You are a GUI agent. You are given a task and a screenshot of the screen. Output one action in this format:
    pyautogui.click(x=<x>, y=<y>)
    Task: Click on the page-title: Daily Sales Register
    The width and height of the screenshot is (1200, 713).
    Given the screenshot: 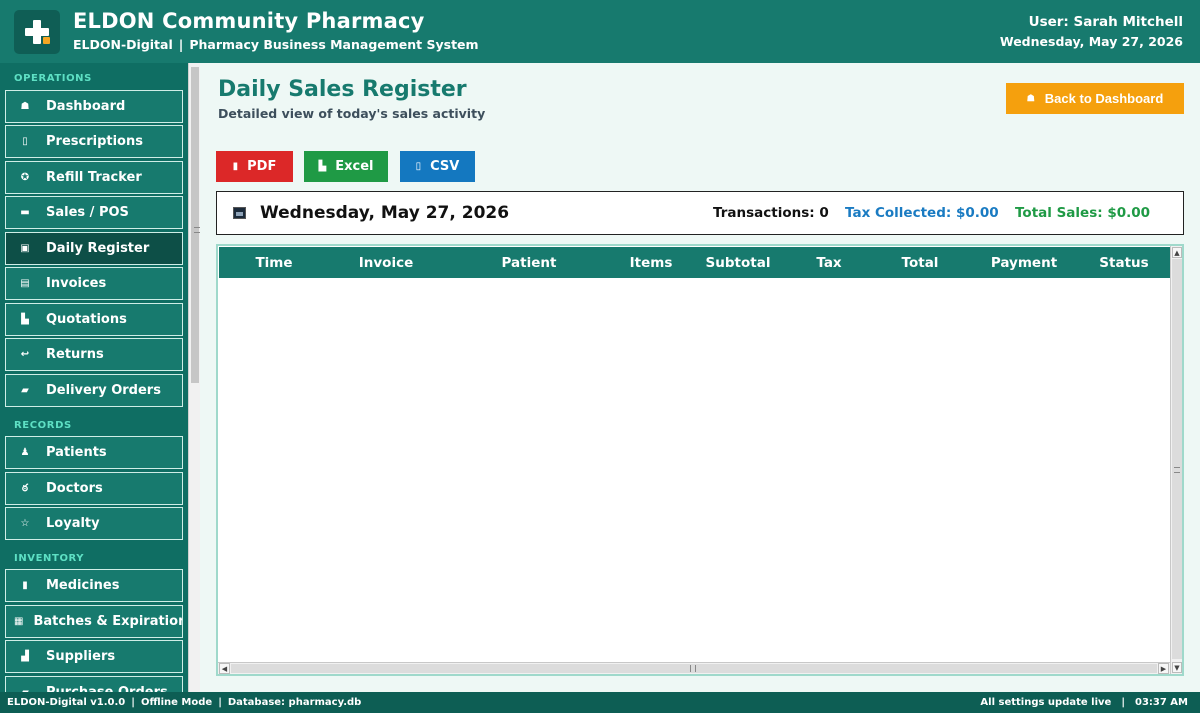 What is the action you would take?
    pyautogui.click(x=342, y=89)
    